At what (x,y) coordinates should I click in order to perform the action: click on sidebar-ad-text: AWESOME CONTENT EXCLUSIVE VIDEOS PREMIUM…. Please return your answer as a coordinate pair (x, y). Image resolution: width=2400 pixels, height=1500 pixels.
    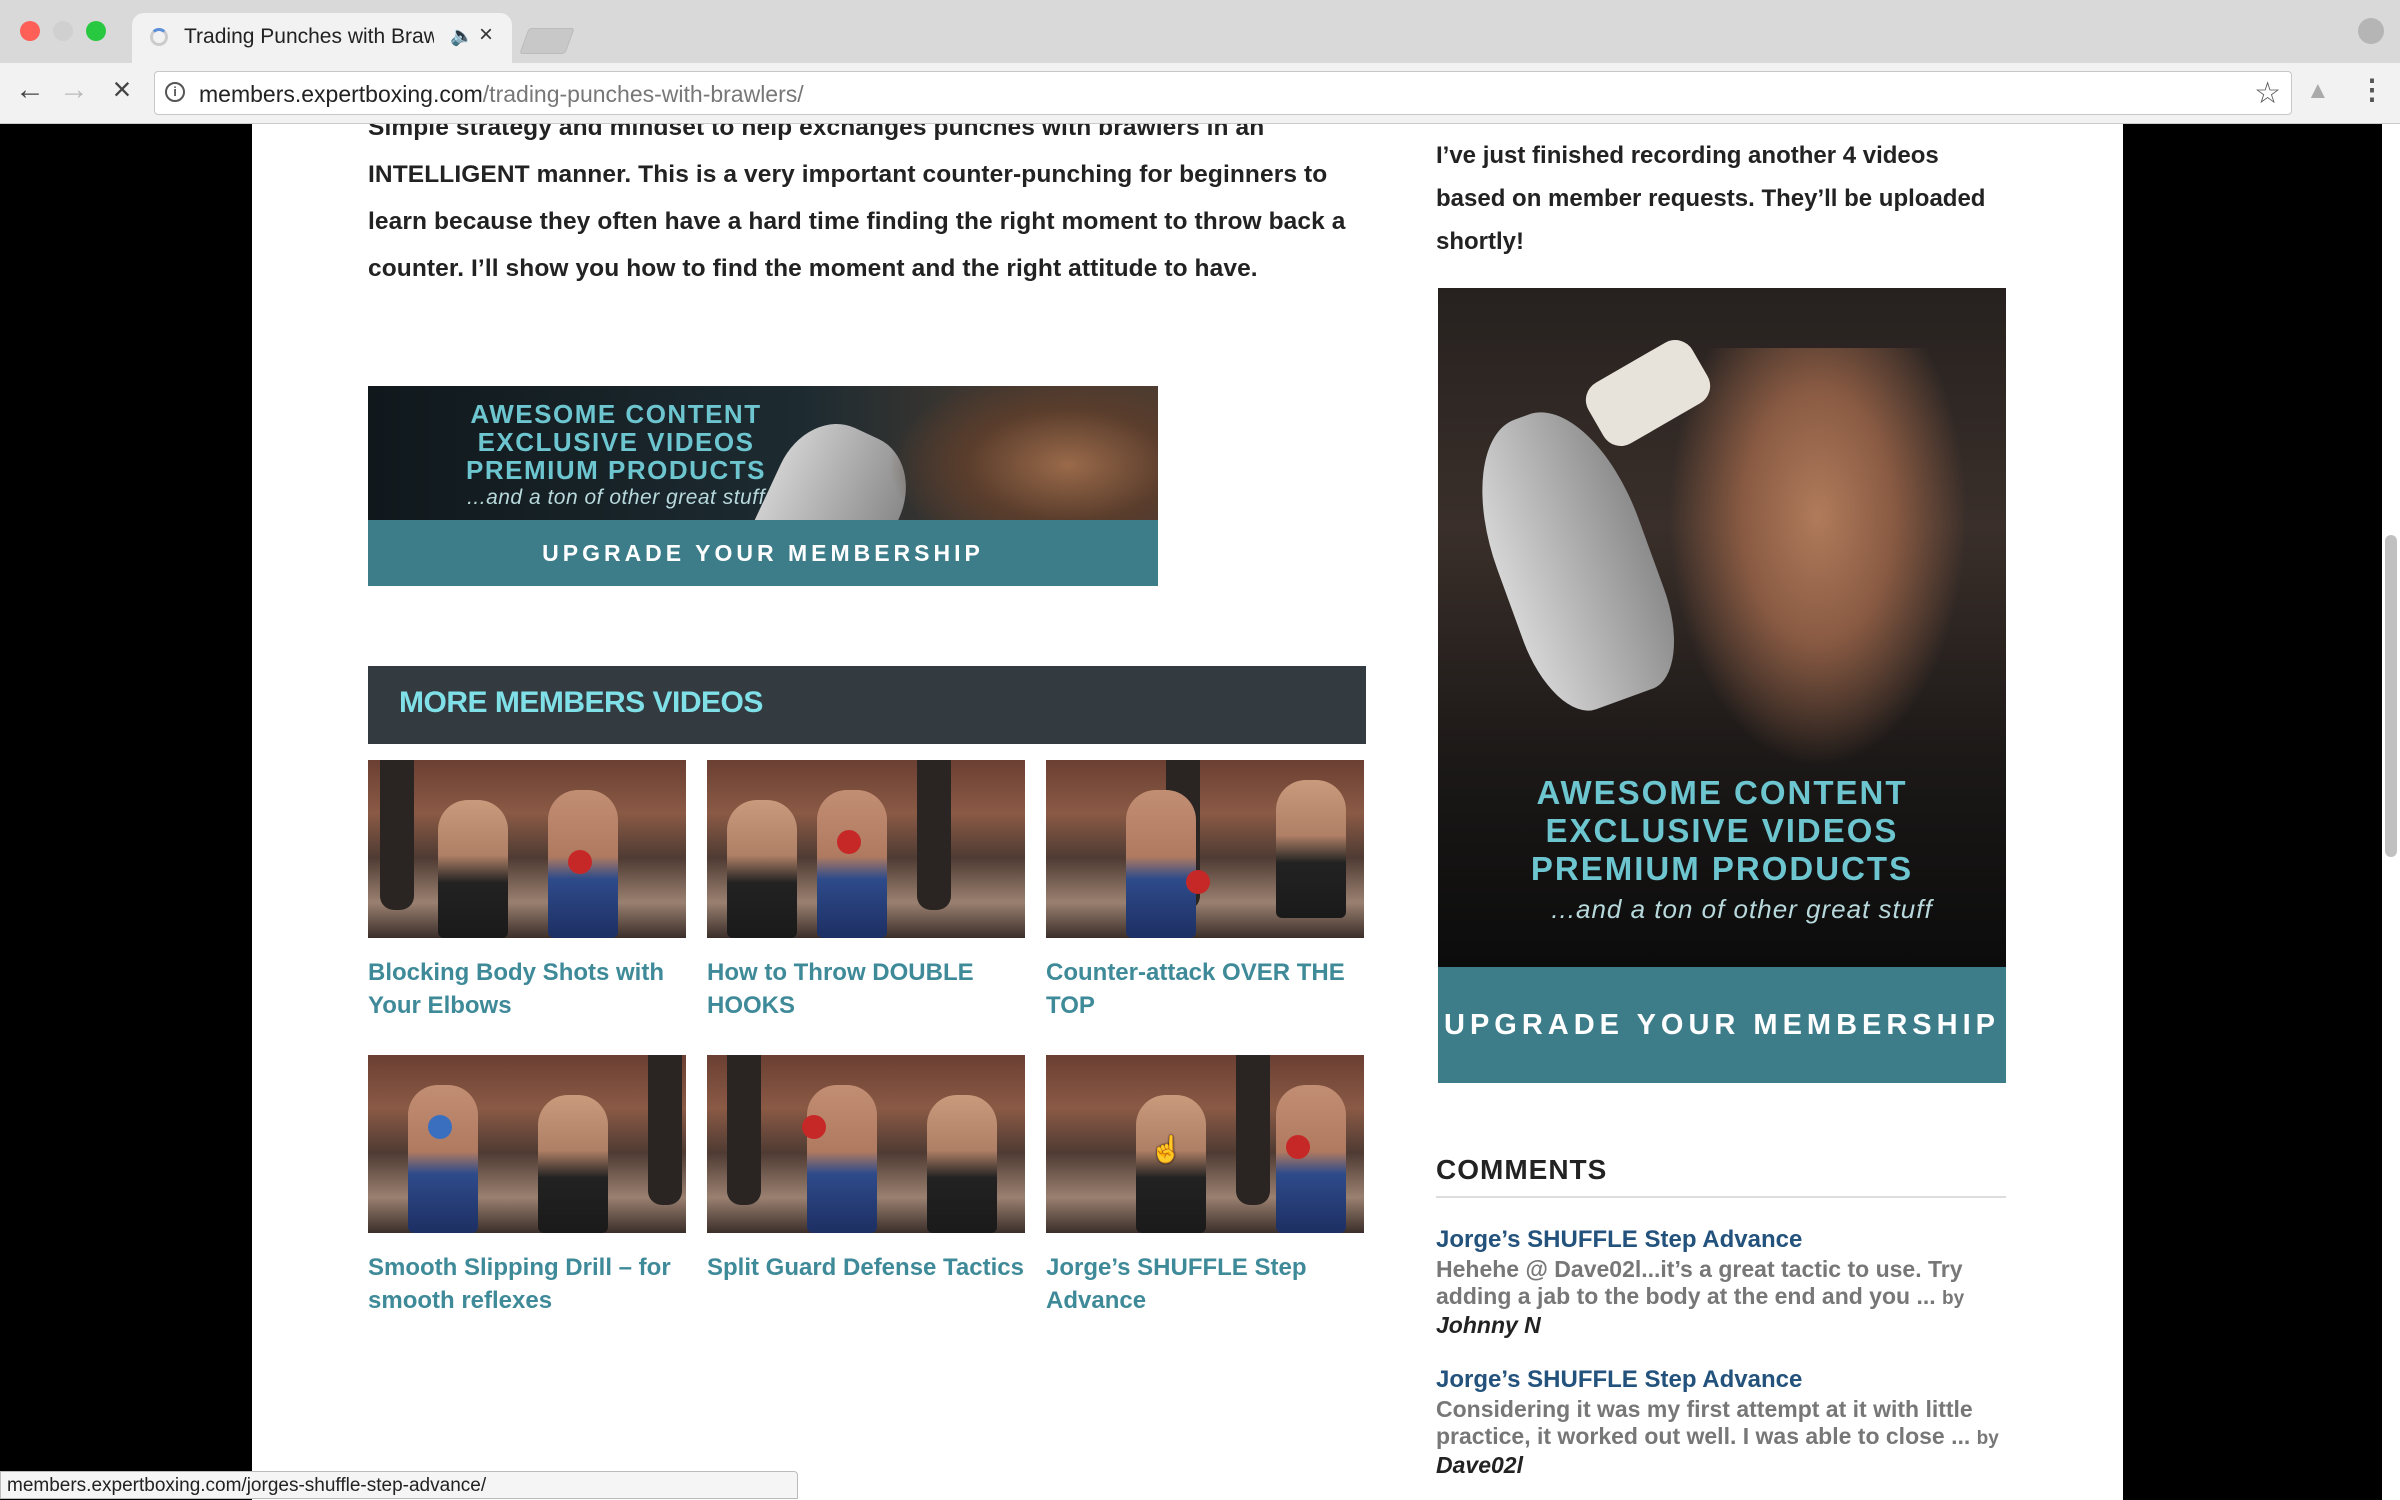
    Looking at the image, I should click on (1722, 851).